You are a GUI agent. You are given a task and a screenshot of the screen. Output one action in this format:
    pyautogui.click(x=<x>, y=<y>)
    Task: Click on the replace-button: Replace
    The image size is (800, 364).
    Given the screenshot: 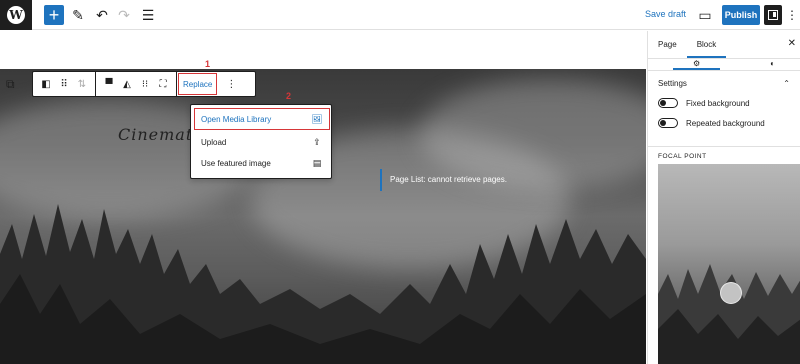 What is the action you would take?
    pyautogui.click(x=197, y=84)
    